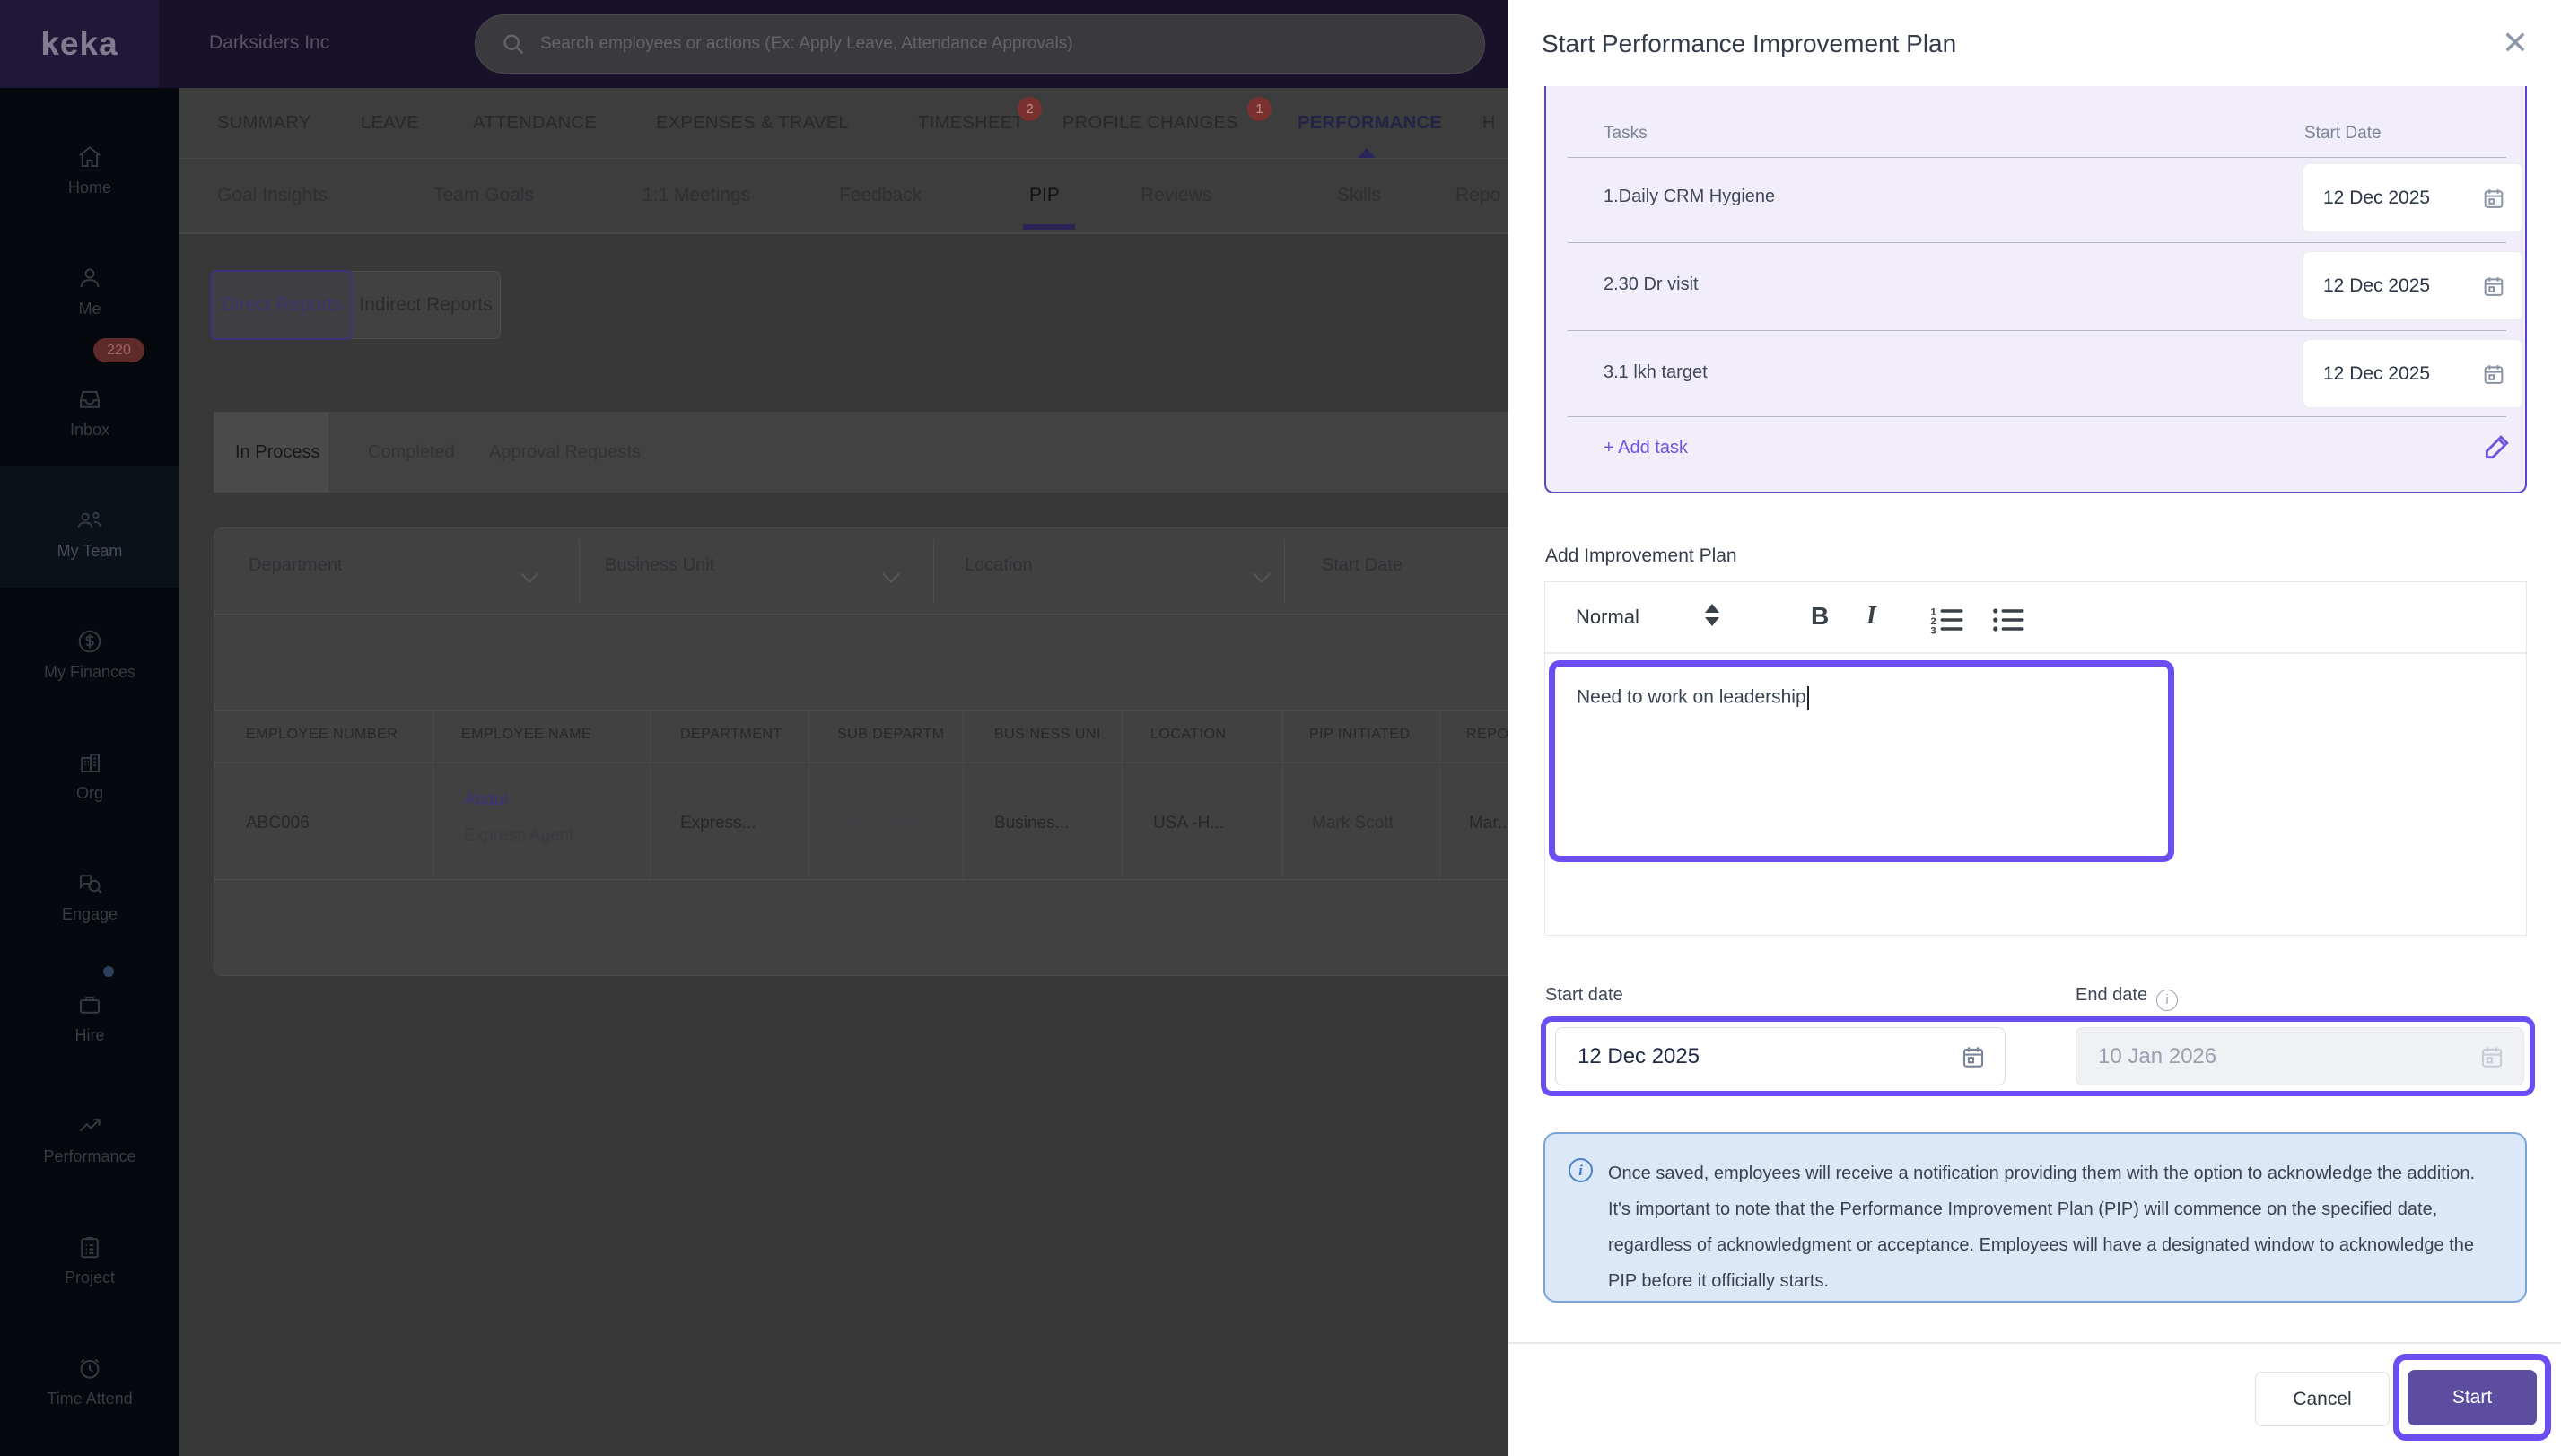 This screenshot has height=1456, width=2561. What do you see at coordinates (271, 452) in the screenshot?
I see `tab-in-process: In Process` at bounding box center [271, 452].